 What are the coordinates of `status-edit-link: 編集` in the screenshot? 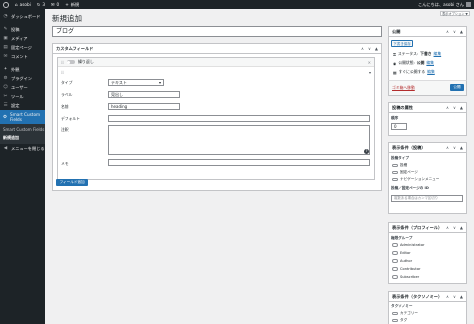 It's located at (438, 54).